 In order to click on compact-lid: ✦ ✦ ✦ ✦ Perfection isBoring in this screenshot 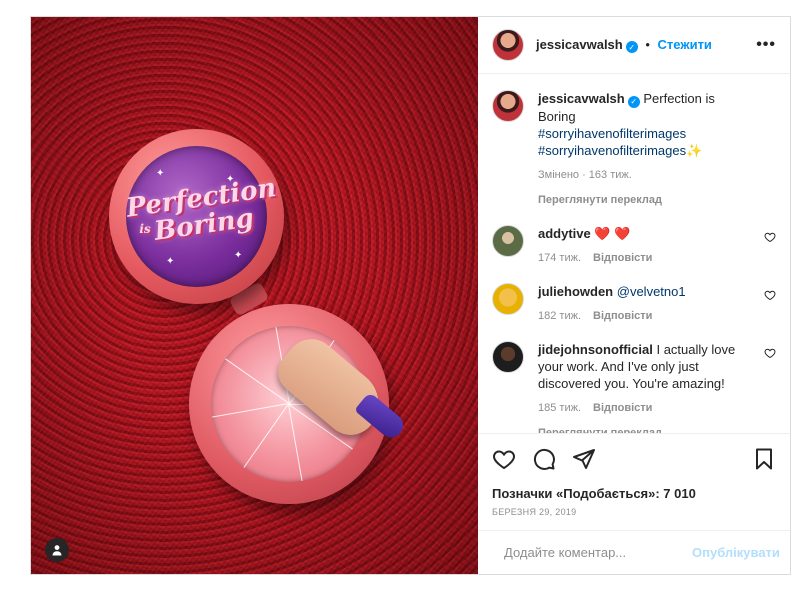, I will do `click(196, 216)`.